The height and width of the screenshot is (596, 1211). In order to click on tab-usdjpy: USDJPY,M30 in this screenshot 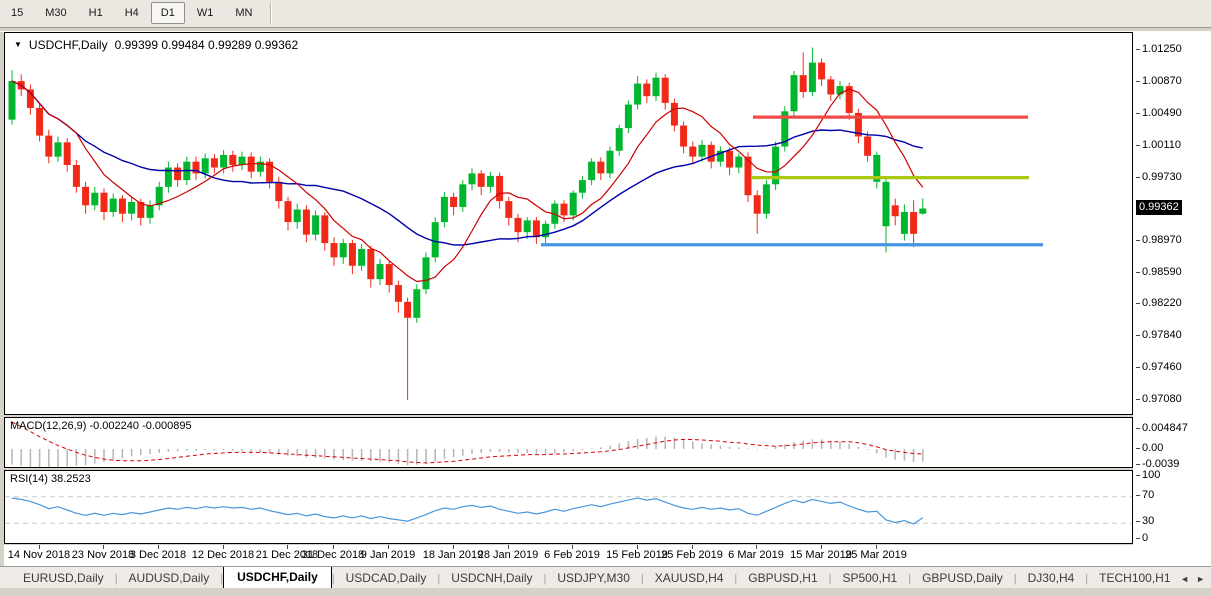, I will do `click(593, 578)`.